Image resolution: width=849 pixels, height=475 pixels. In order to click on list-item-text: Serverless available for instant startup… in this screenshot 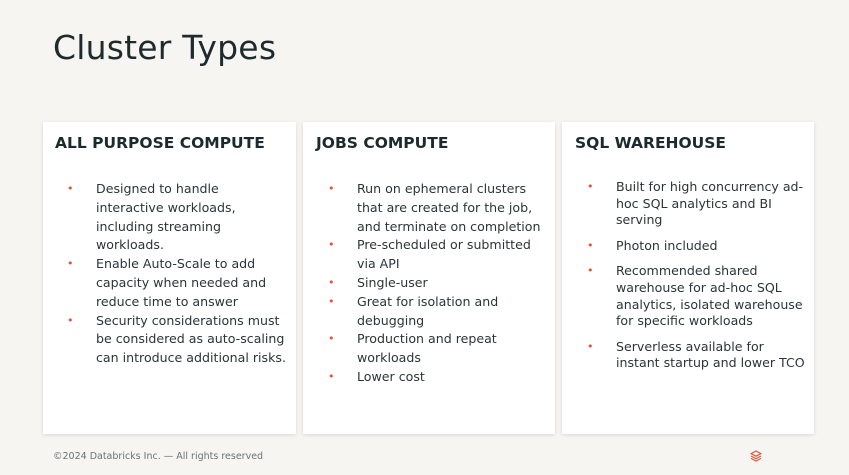, I will do `click(710, 354)`.